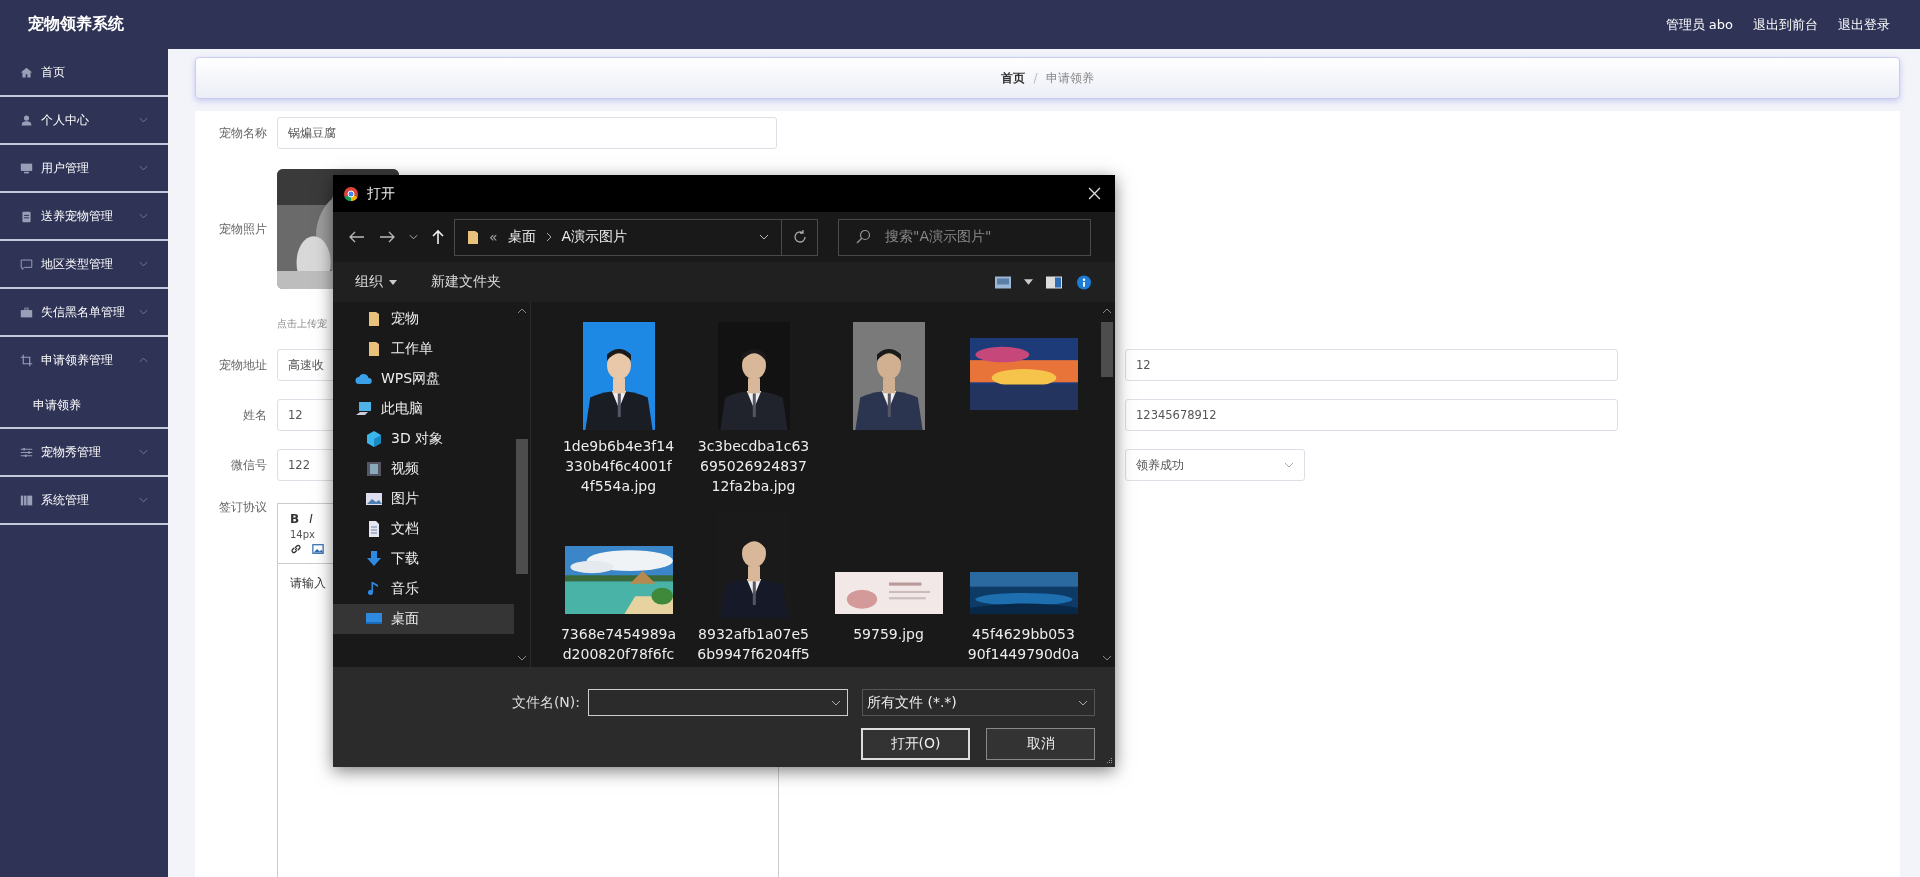  I want to click on breadcrumb-link: 申请领养, so click(1069, 78).